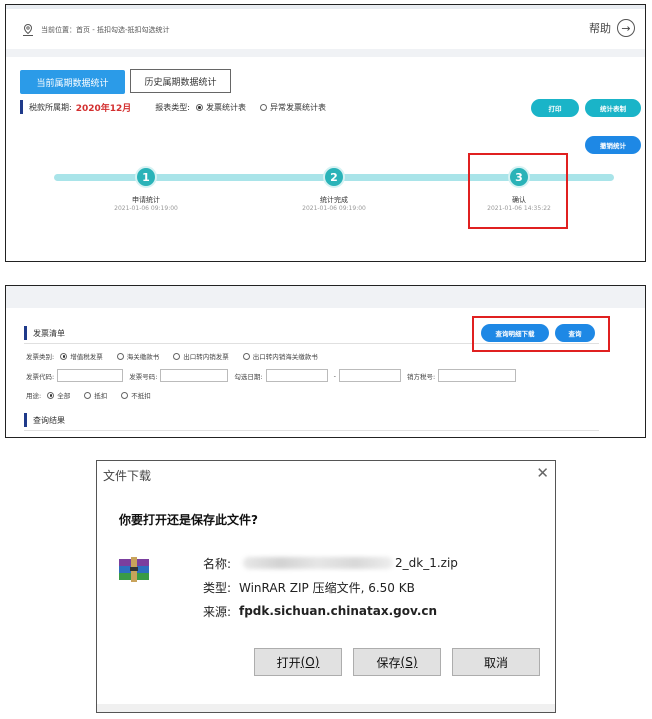 Image resolution: width=652 pixels, height=719 pixels. I want to click on dialog-question: 你要打开还是保存此文件?, so click(188, 520).